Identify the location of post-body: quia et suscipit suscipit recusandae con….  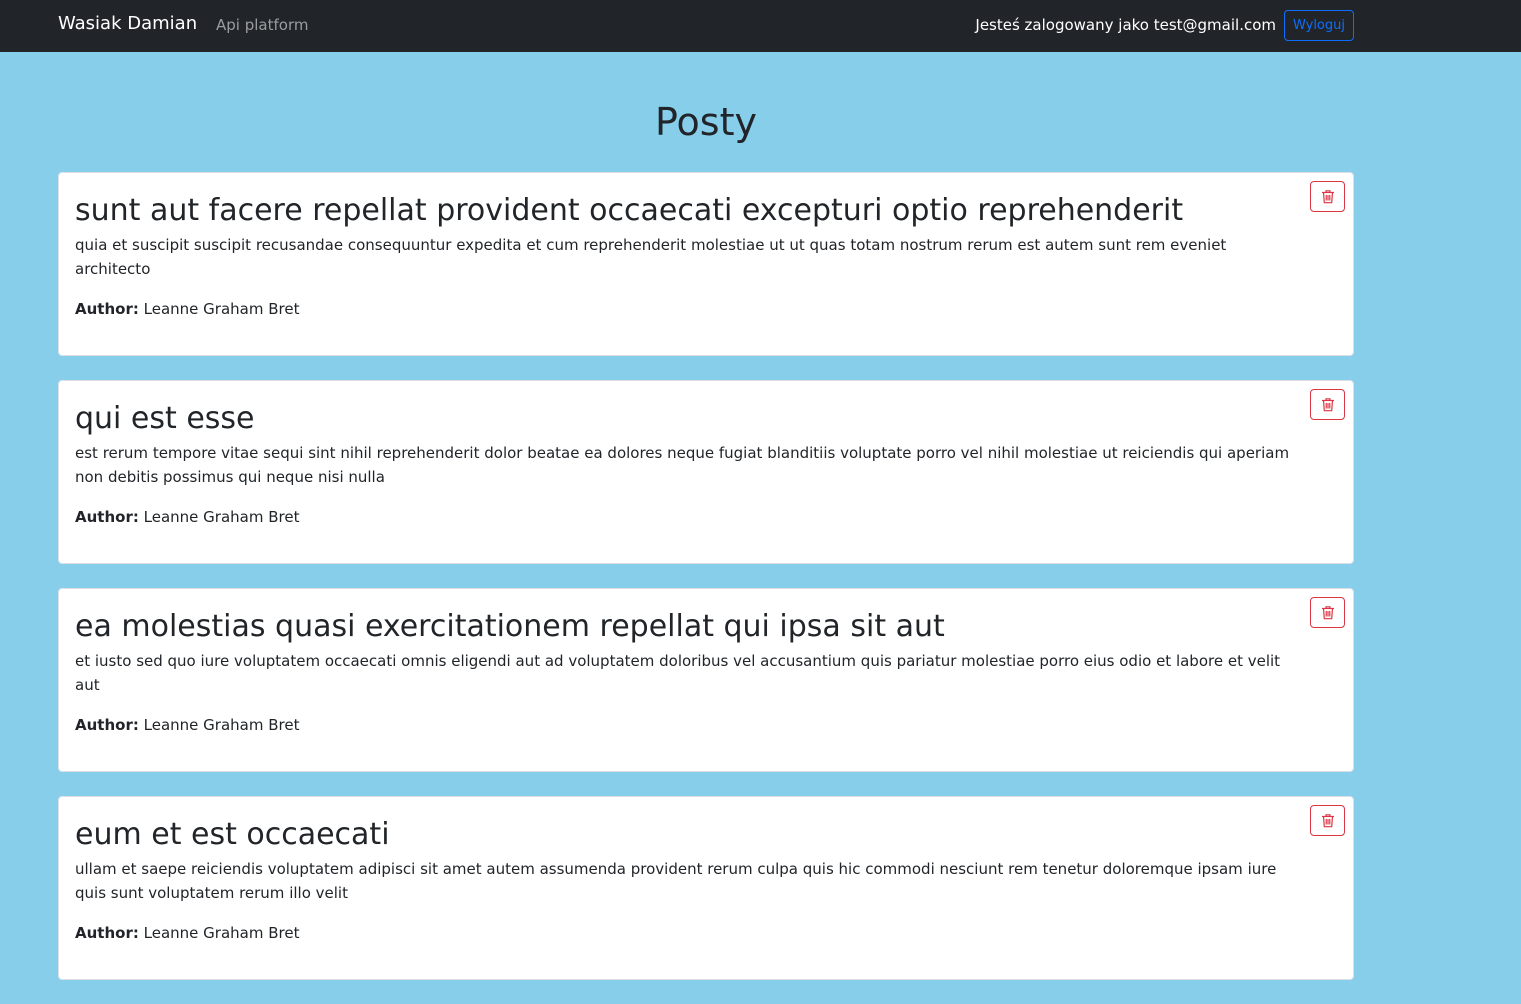
(651, 257).